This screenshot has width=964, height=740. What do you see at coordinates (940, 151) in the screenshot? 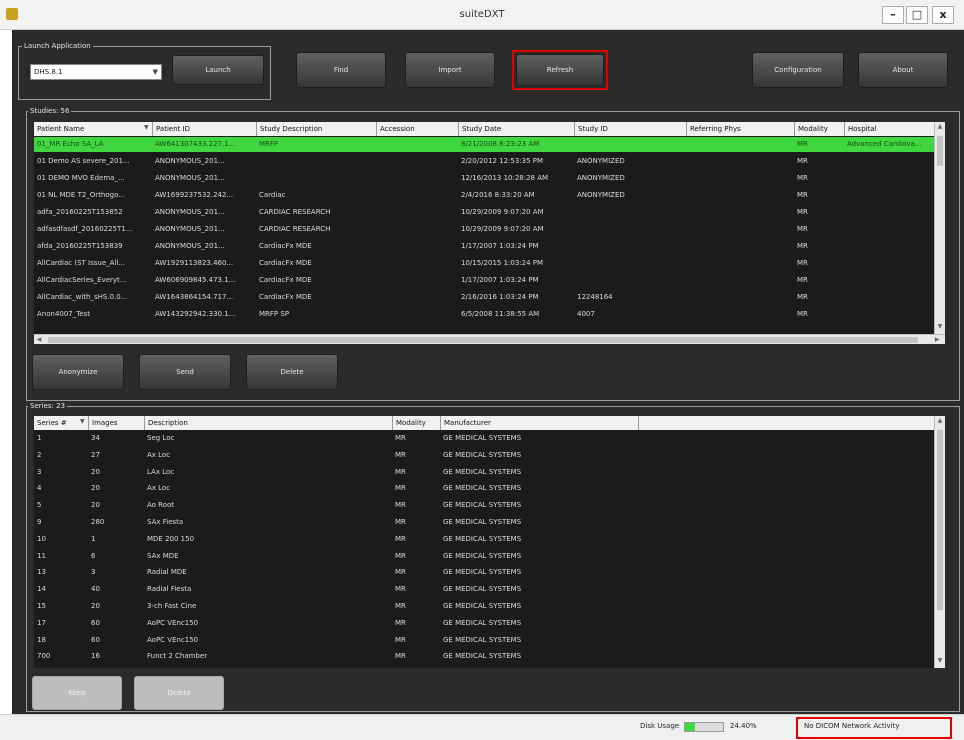
I see `studies-vscroll-thumb` at bounding box center [940, 151].